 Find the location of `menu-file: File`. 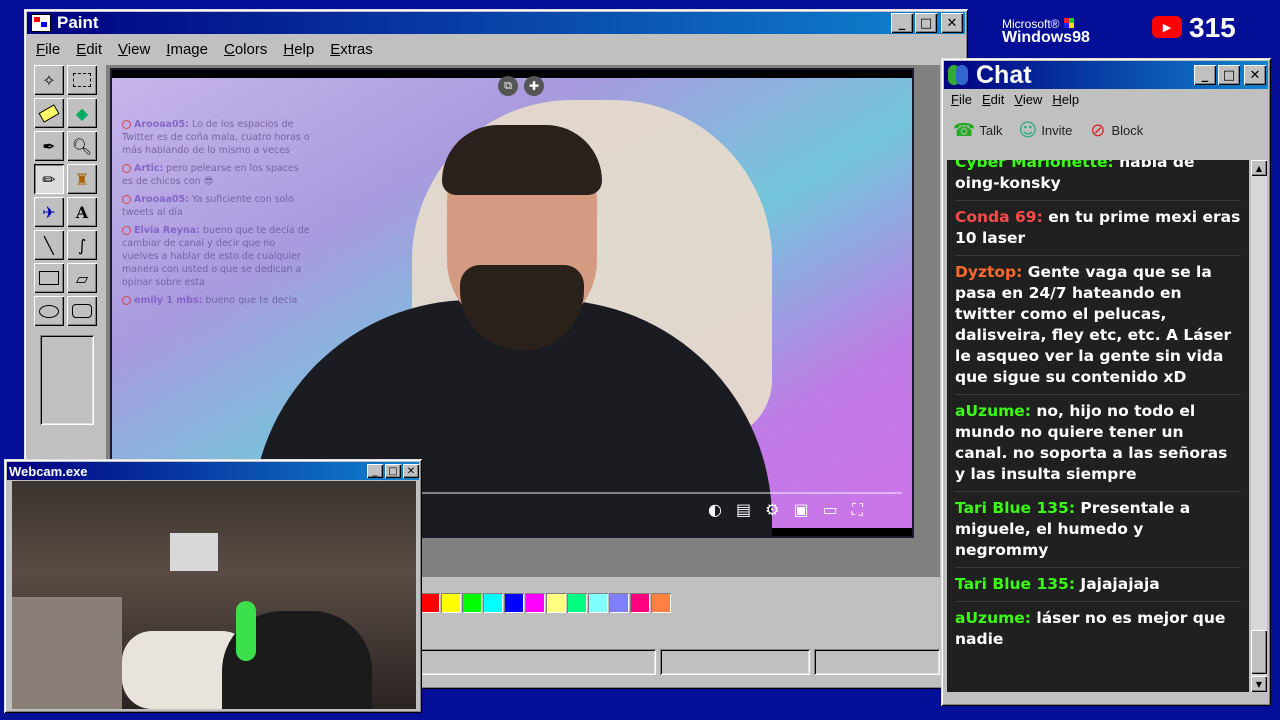

menu-file: File is located at coordinates (48, 49).